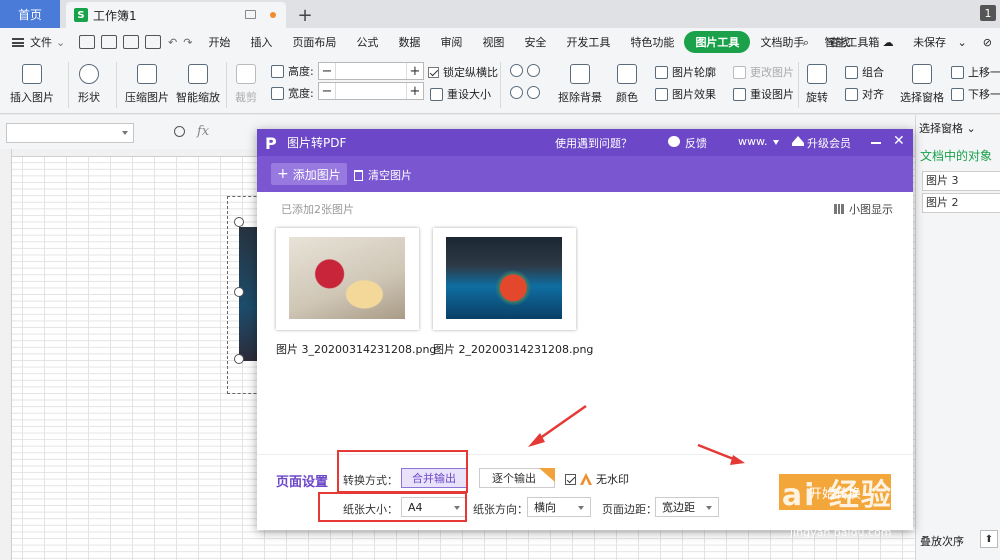 This screenshot has width=1000, height=560. What do you see at coordinates (305, 15) in the screenshot?
I see `new-tab-button: +` at bounding box center [305, 15].